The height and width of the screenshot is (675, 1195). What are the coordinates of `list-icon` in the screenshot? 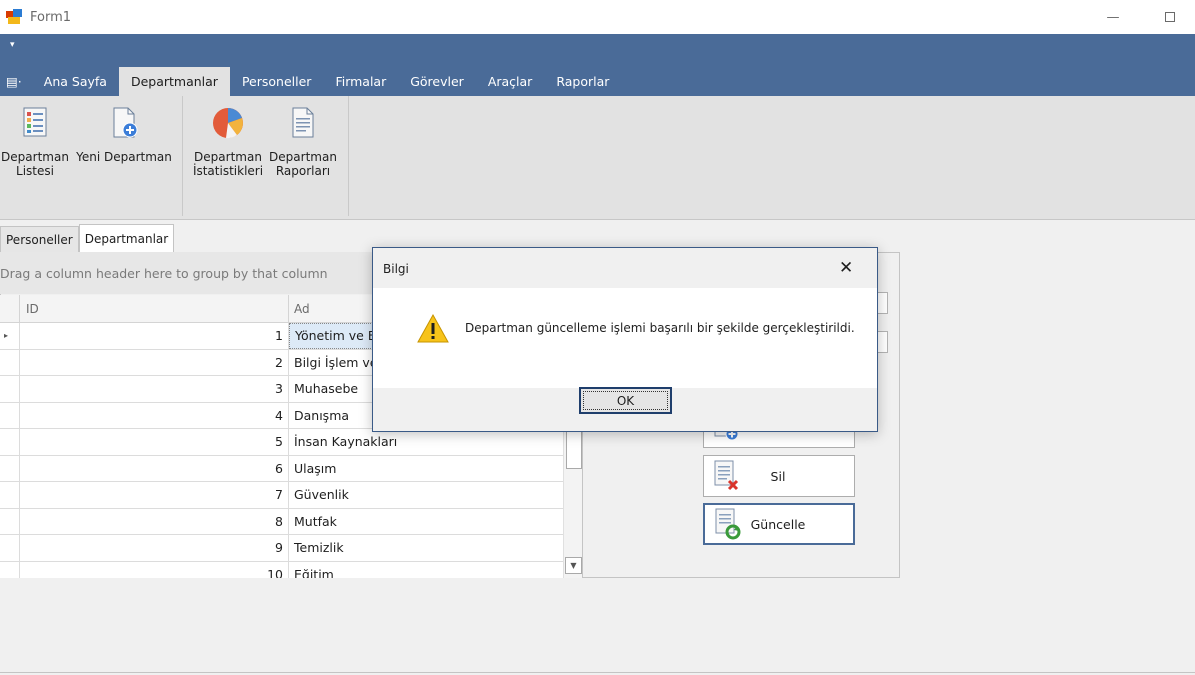 It's located at (35, 123).